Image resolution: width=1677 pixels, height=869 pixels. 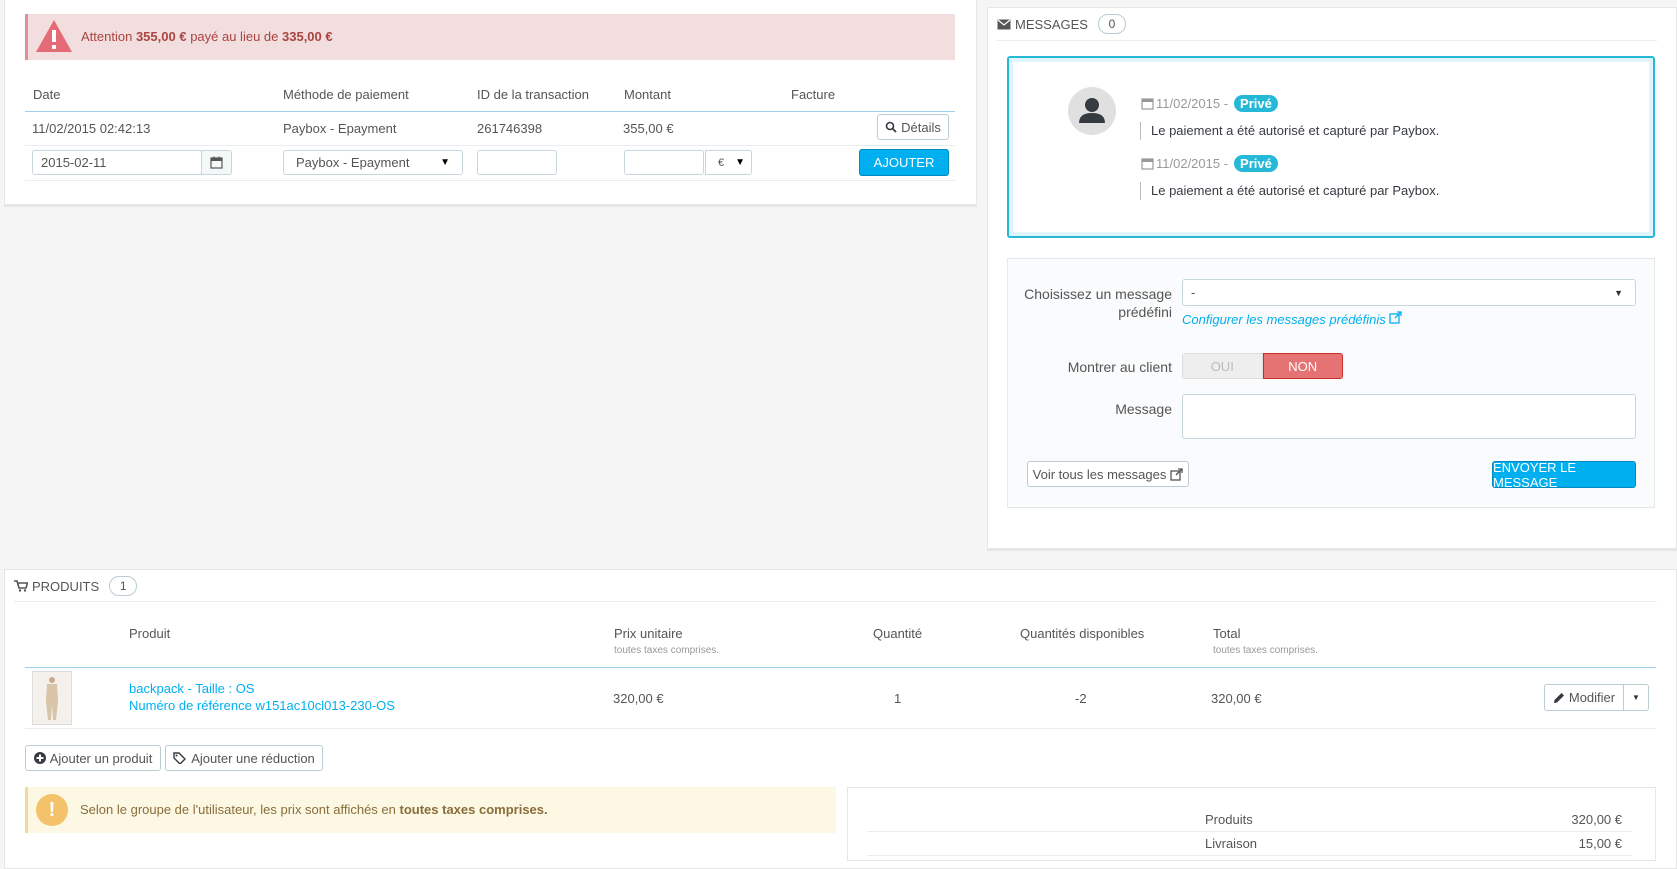 What do you see at coordinates (1236, 698) in the screenshot?
I see `product-total: 320,00 €` at bounding box center [1236, 698].